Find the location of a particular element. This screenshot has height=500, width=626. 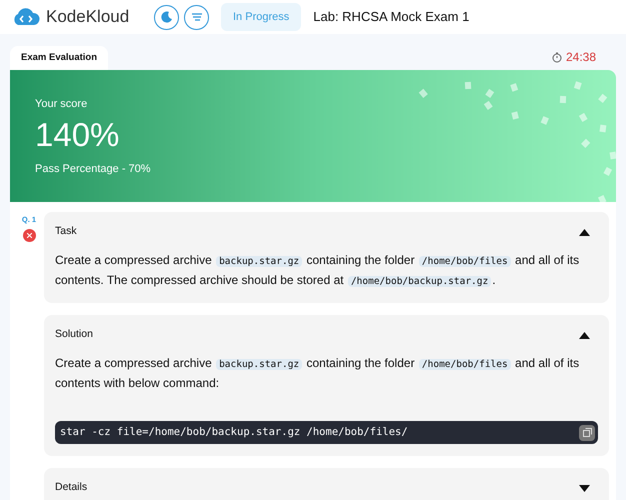

moon-icon is located at coordinates (166, 17).